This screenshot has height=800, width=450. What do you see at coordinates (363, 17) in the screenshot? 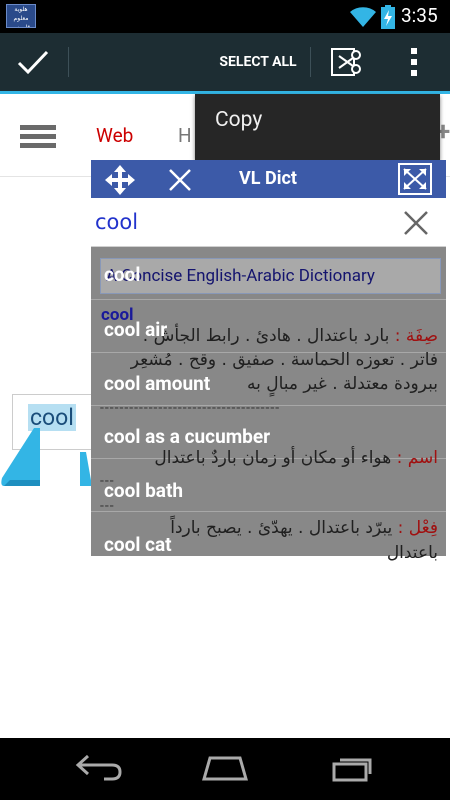
I see `wifi-icon` at bounding box center [363, 17].